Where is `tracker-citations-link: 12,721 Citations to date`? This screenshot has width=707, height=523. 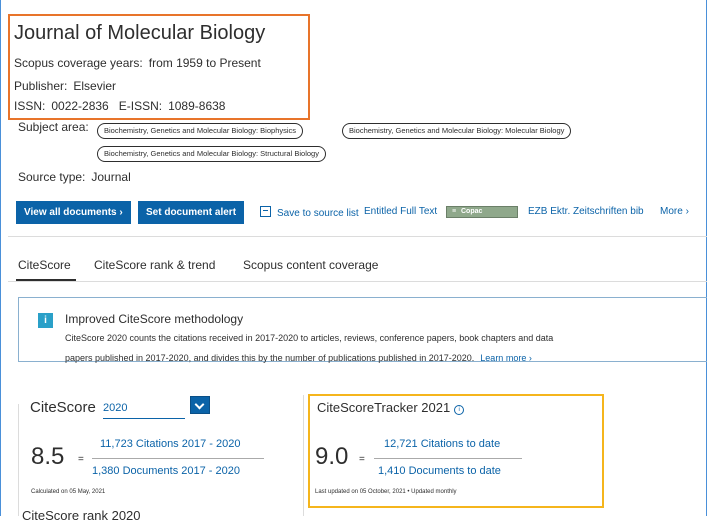
tracker-citations-link: 12,721 Citations to date is located at coordinates (442, 444).